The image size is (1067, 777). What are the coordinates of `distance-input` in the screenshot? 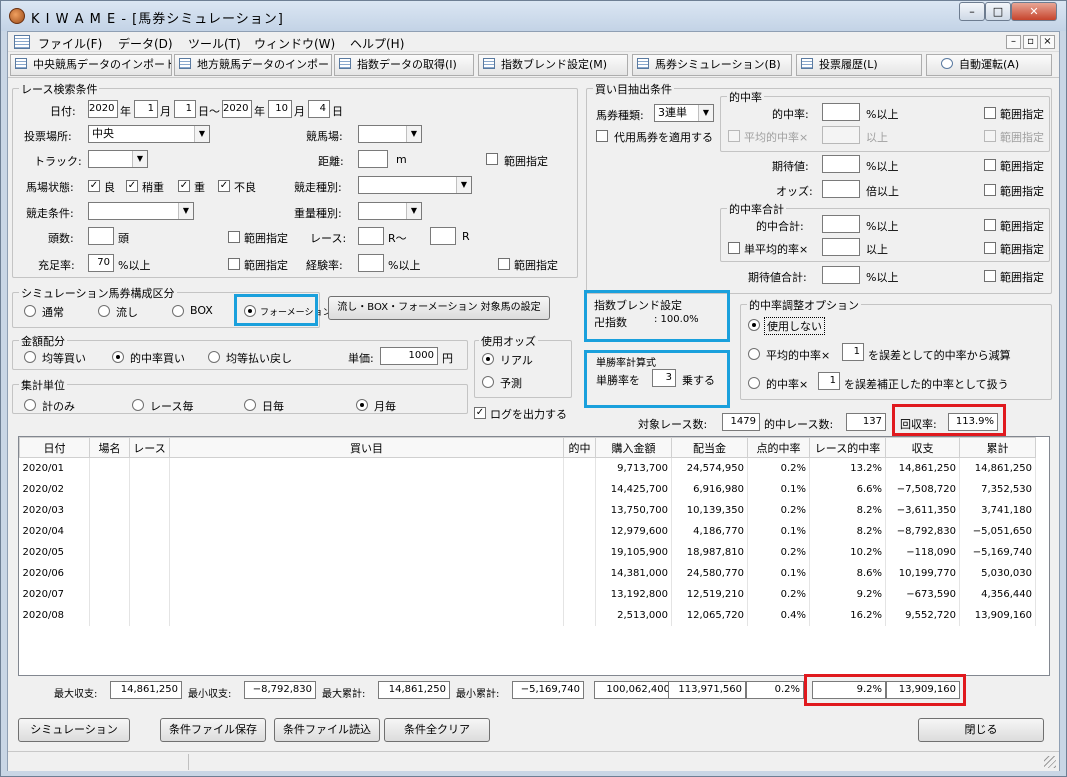 It's located at (373, 159).